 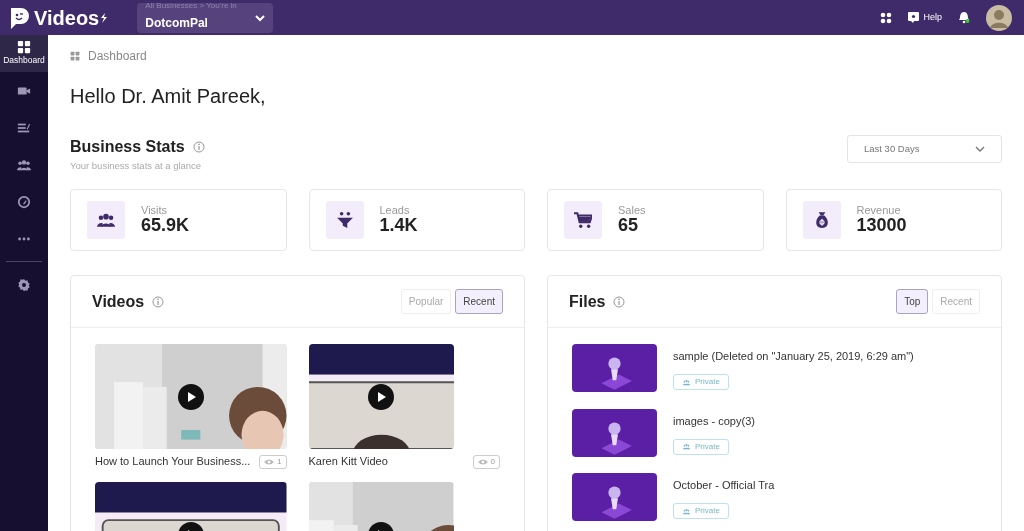 I want to click on logo-icon, so click(x=19, y=17).